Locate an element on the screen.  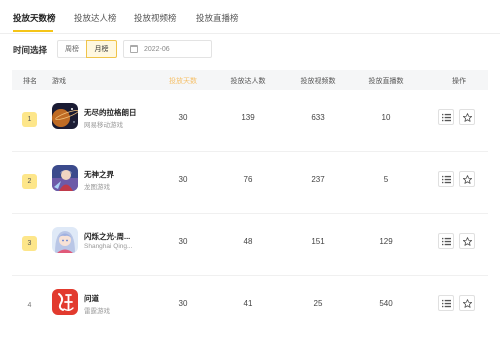
header-rank: 排名 is located at coordinates (30, 81).